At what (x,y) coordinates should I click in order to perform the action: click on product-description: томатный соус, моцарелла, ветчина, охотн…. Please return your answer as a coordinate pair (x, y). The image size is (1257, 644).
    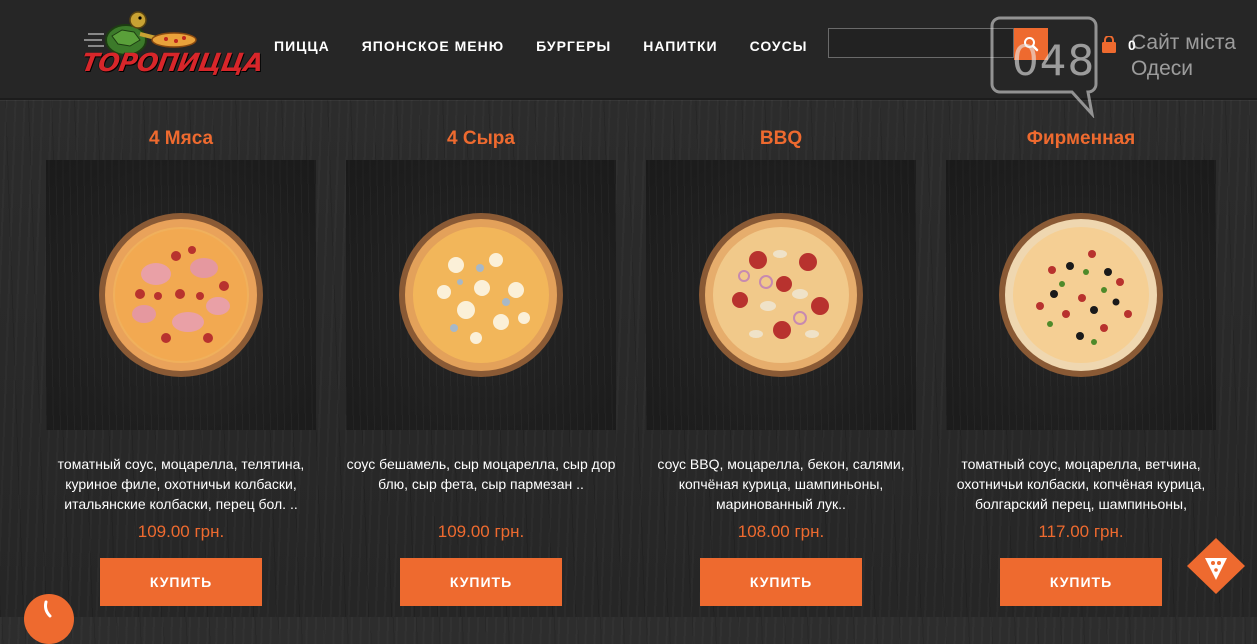
    Looking at the image, I should click on (1081, 484).